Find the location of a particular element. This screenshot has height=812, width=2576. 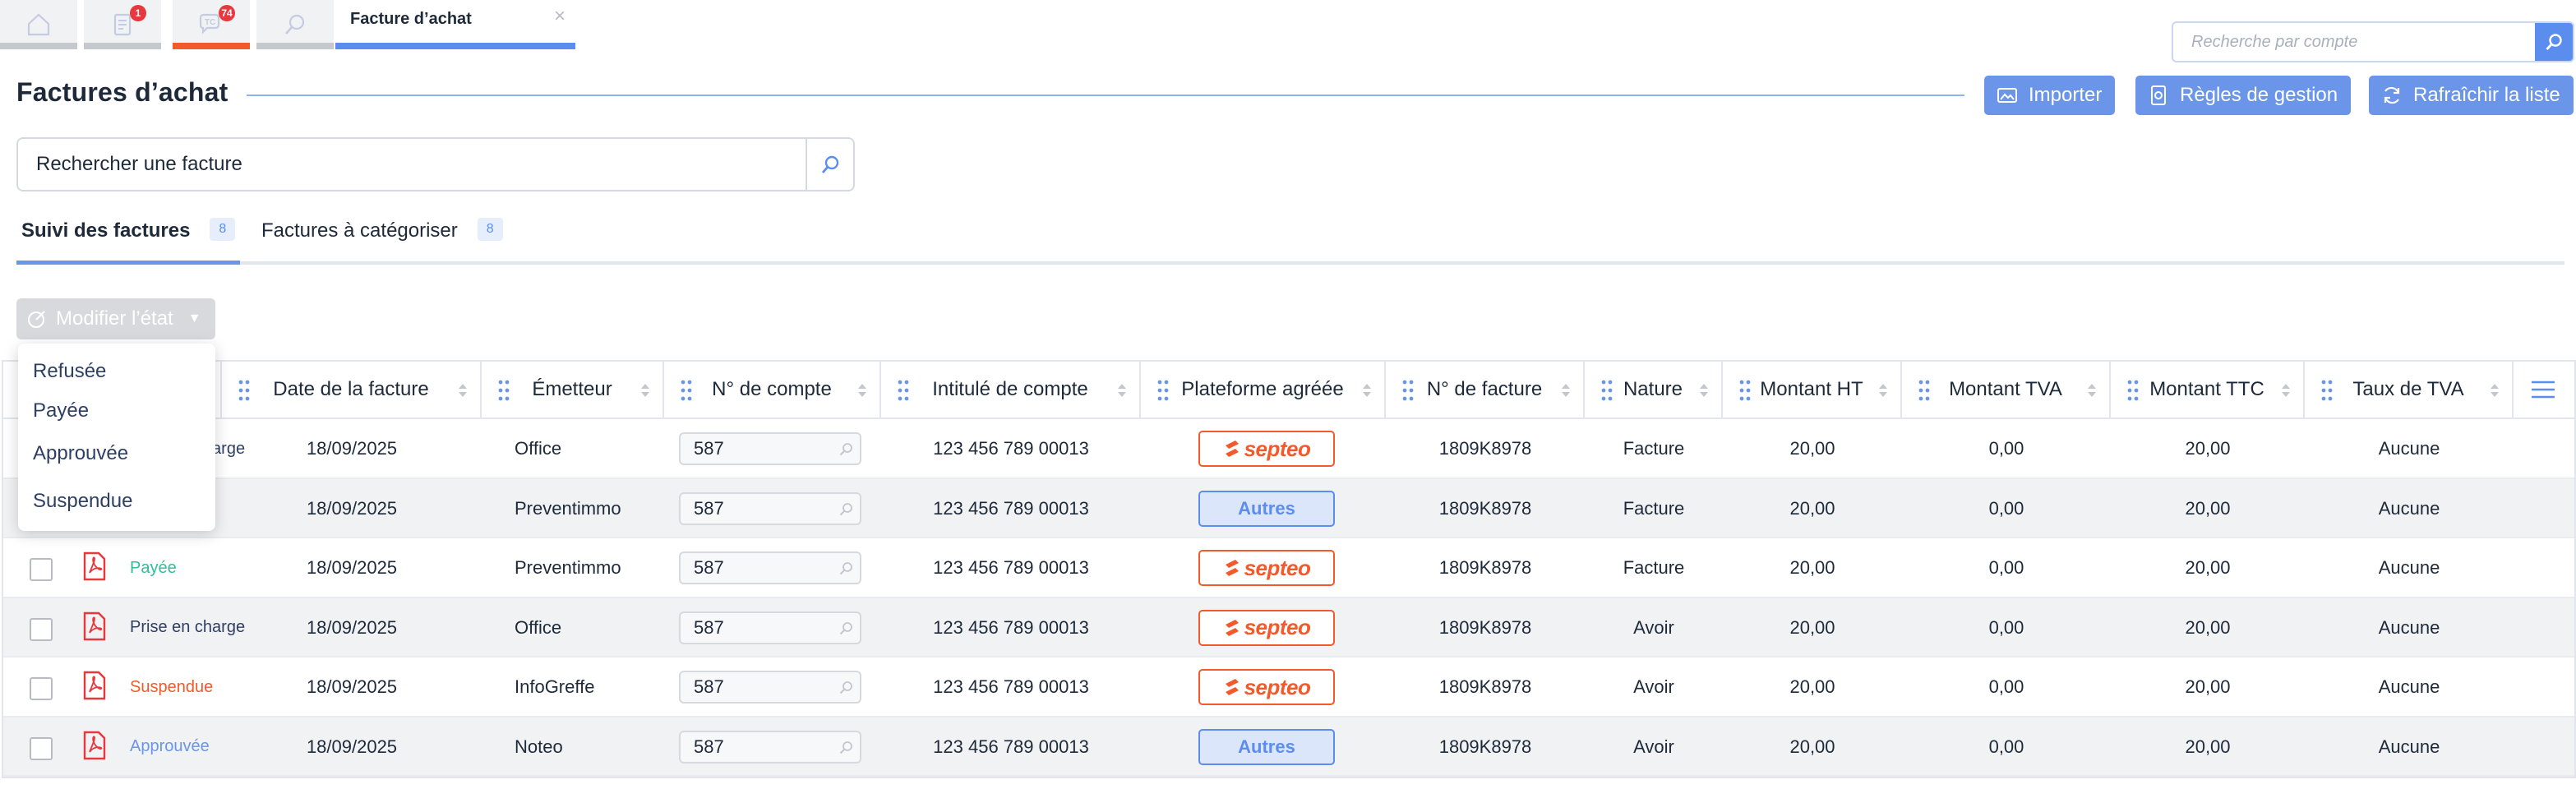

tab-indicator is located at coordinates (212, 46).